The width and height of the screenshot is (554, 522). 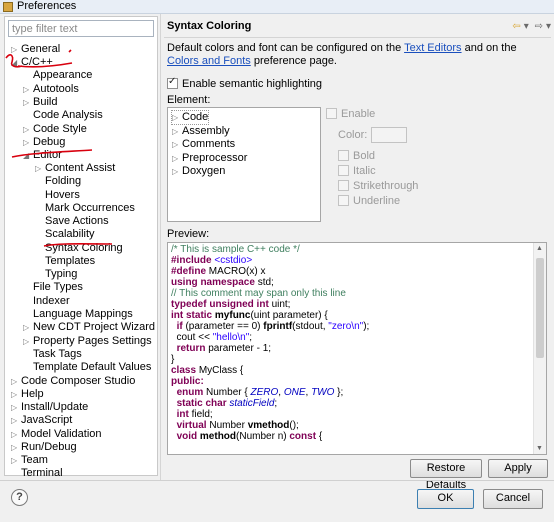 I want to click on tree-item: ▷ Code Composer Studio, so click(x=73, y=381).